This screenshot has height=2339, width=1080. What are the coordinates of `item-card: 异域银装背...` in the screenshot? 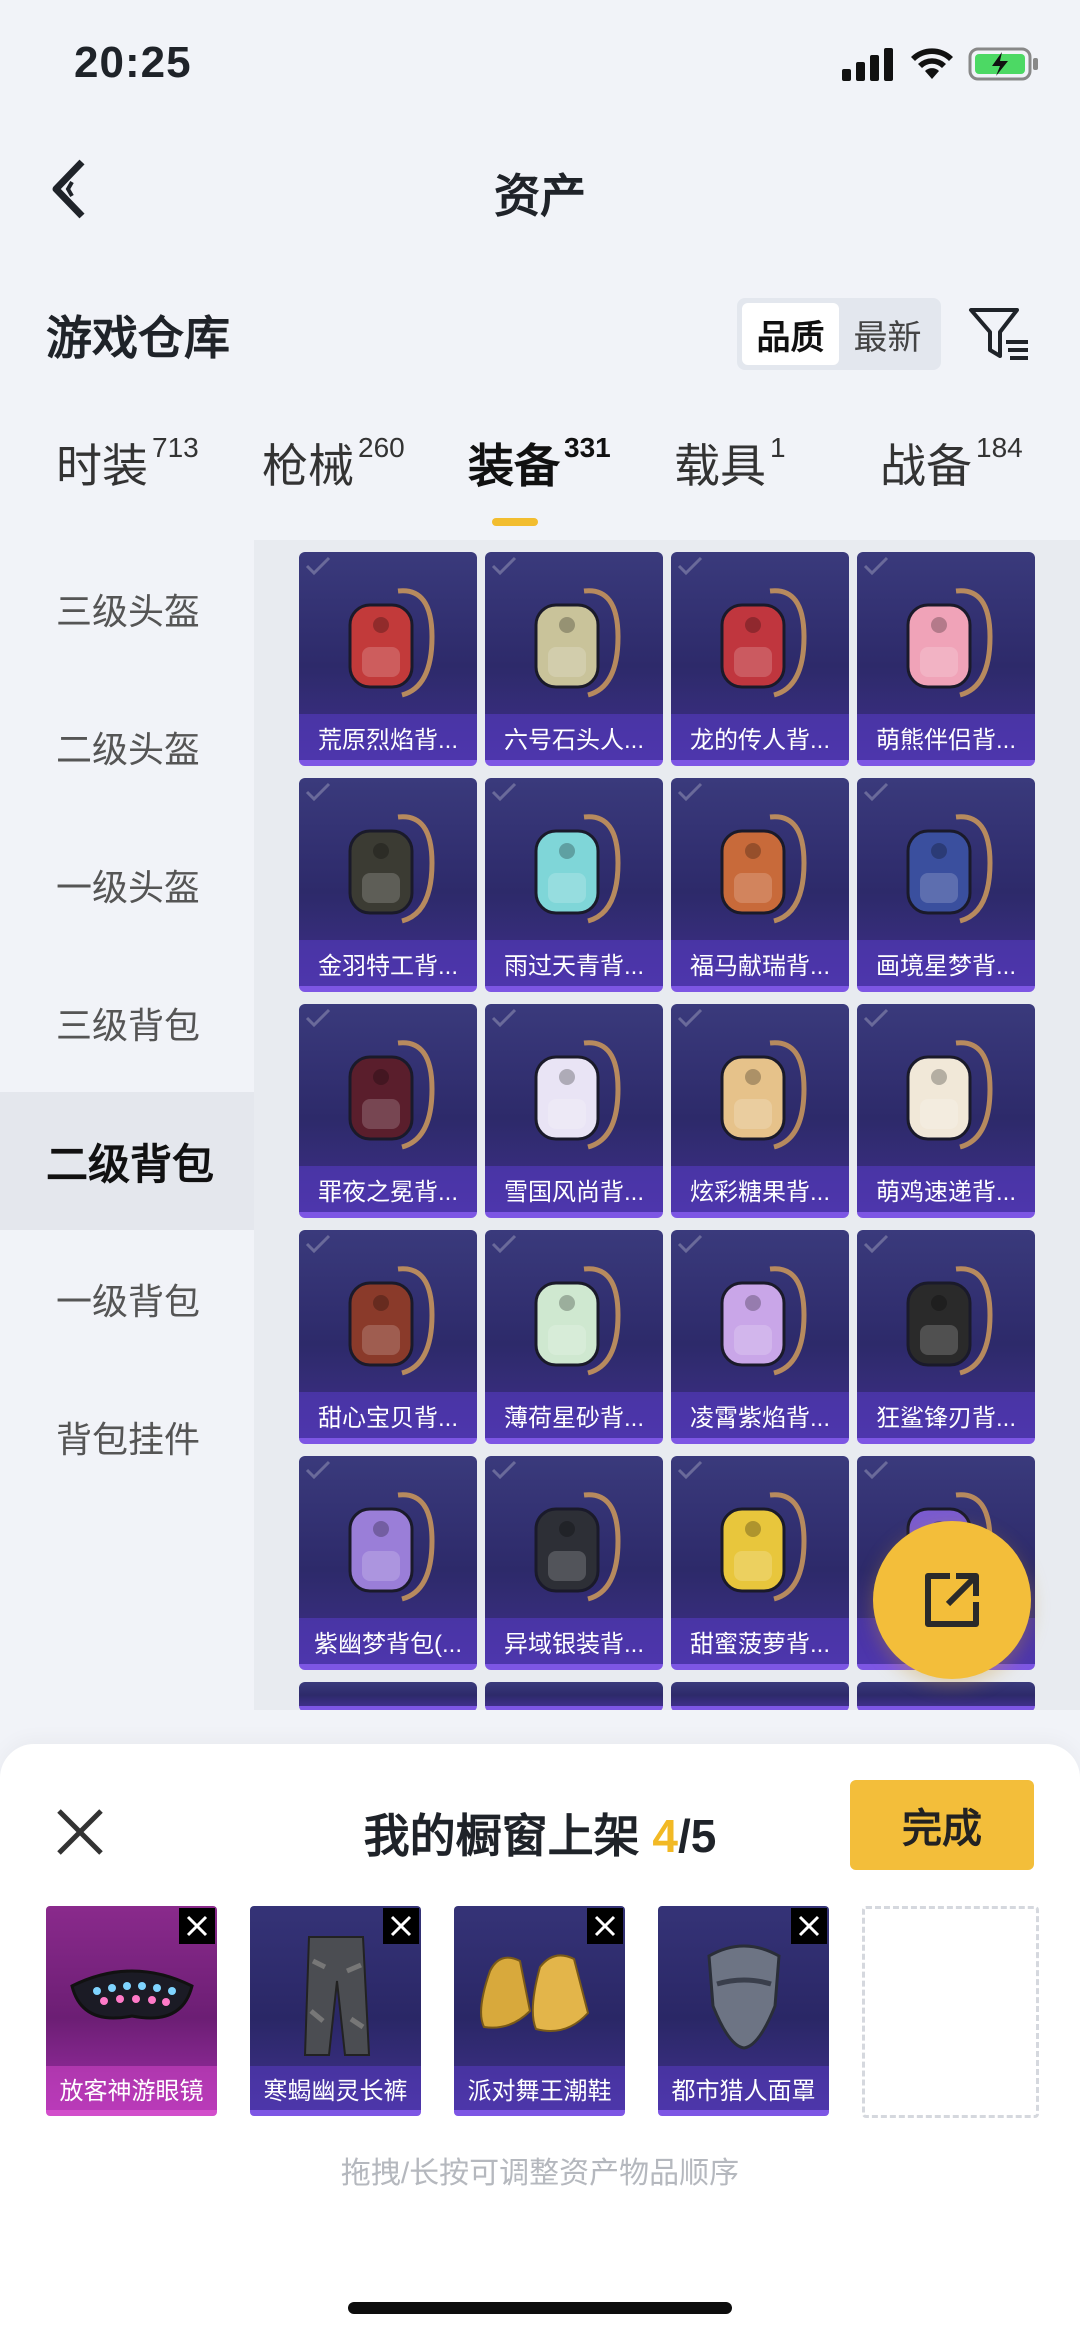 It's located at (574, 1563).